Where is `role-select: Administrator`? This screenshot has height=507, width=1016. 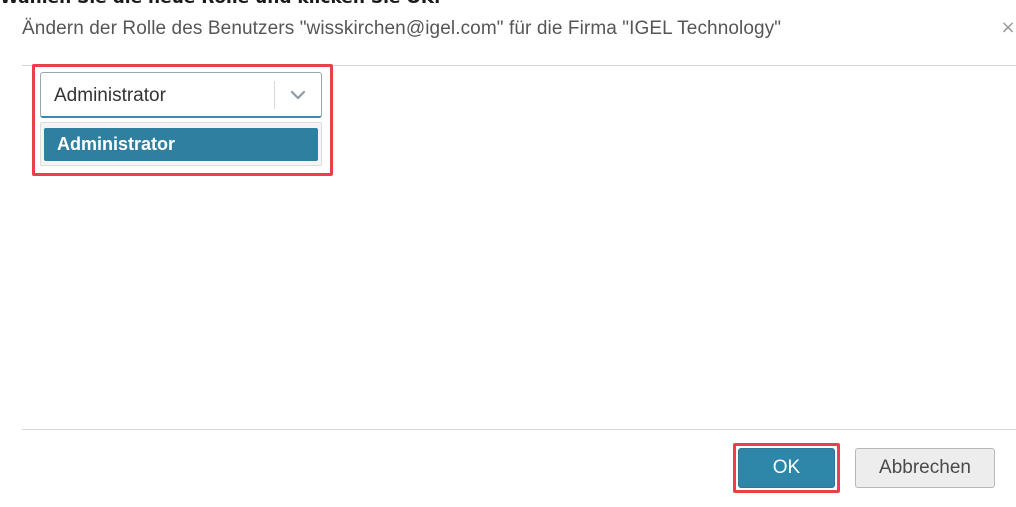
role-select: Administrator is located at coordinates (181, 95).